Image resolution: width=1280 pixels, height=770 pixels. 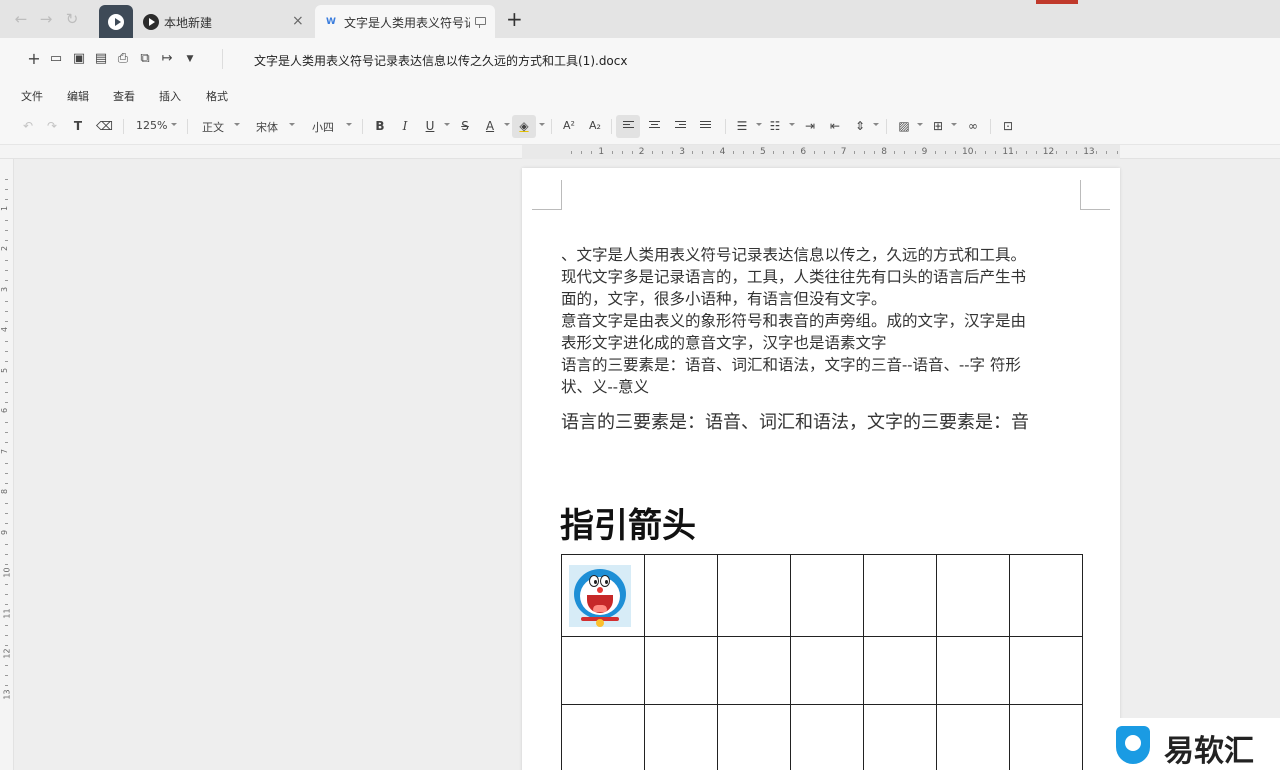 I want to click on folder-icon: ▭, so click(x=56, y=59).